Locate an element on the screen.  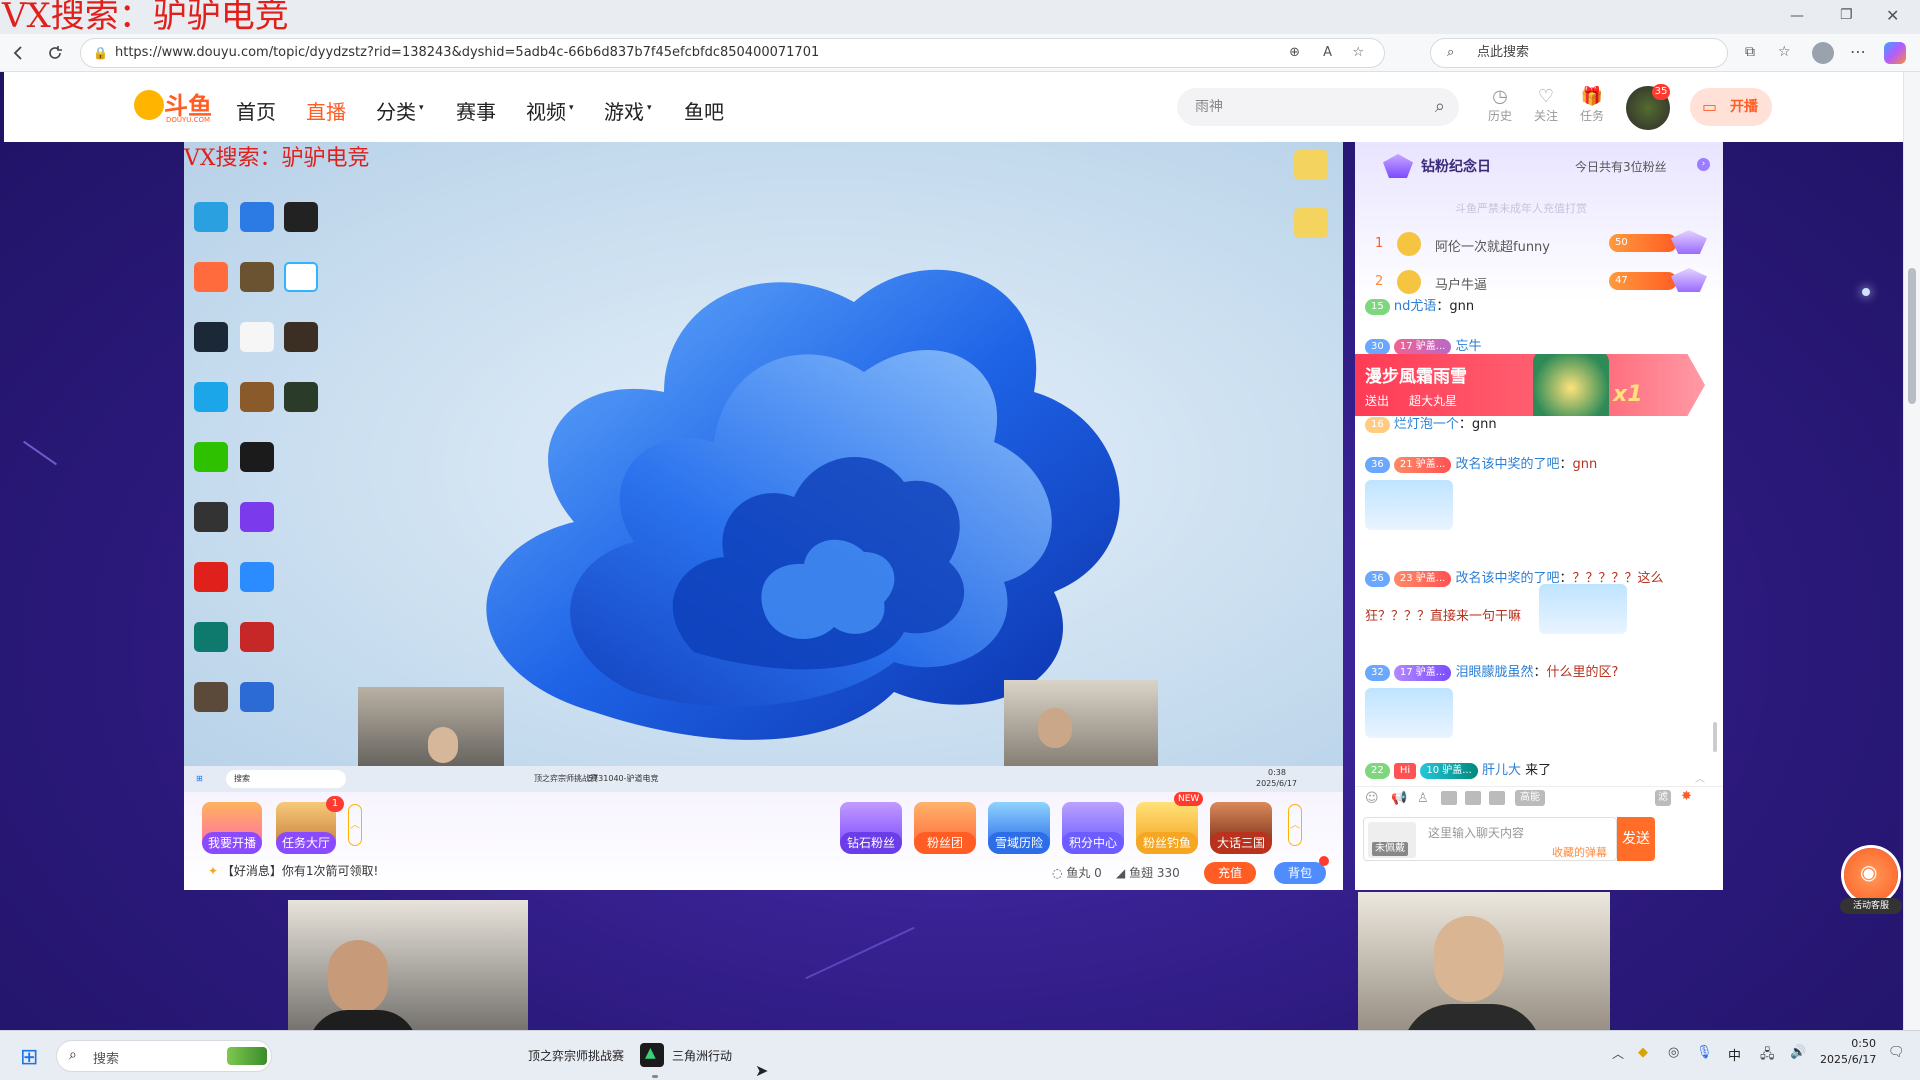
network-icon: 🖧 is located at coordinates (1767, 1056).